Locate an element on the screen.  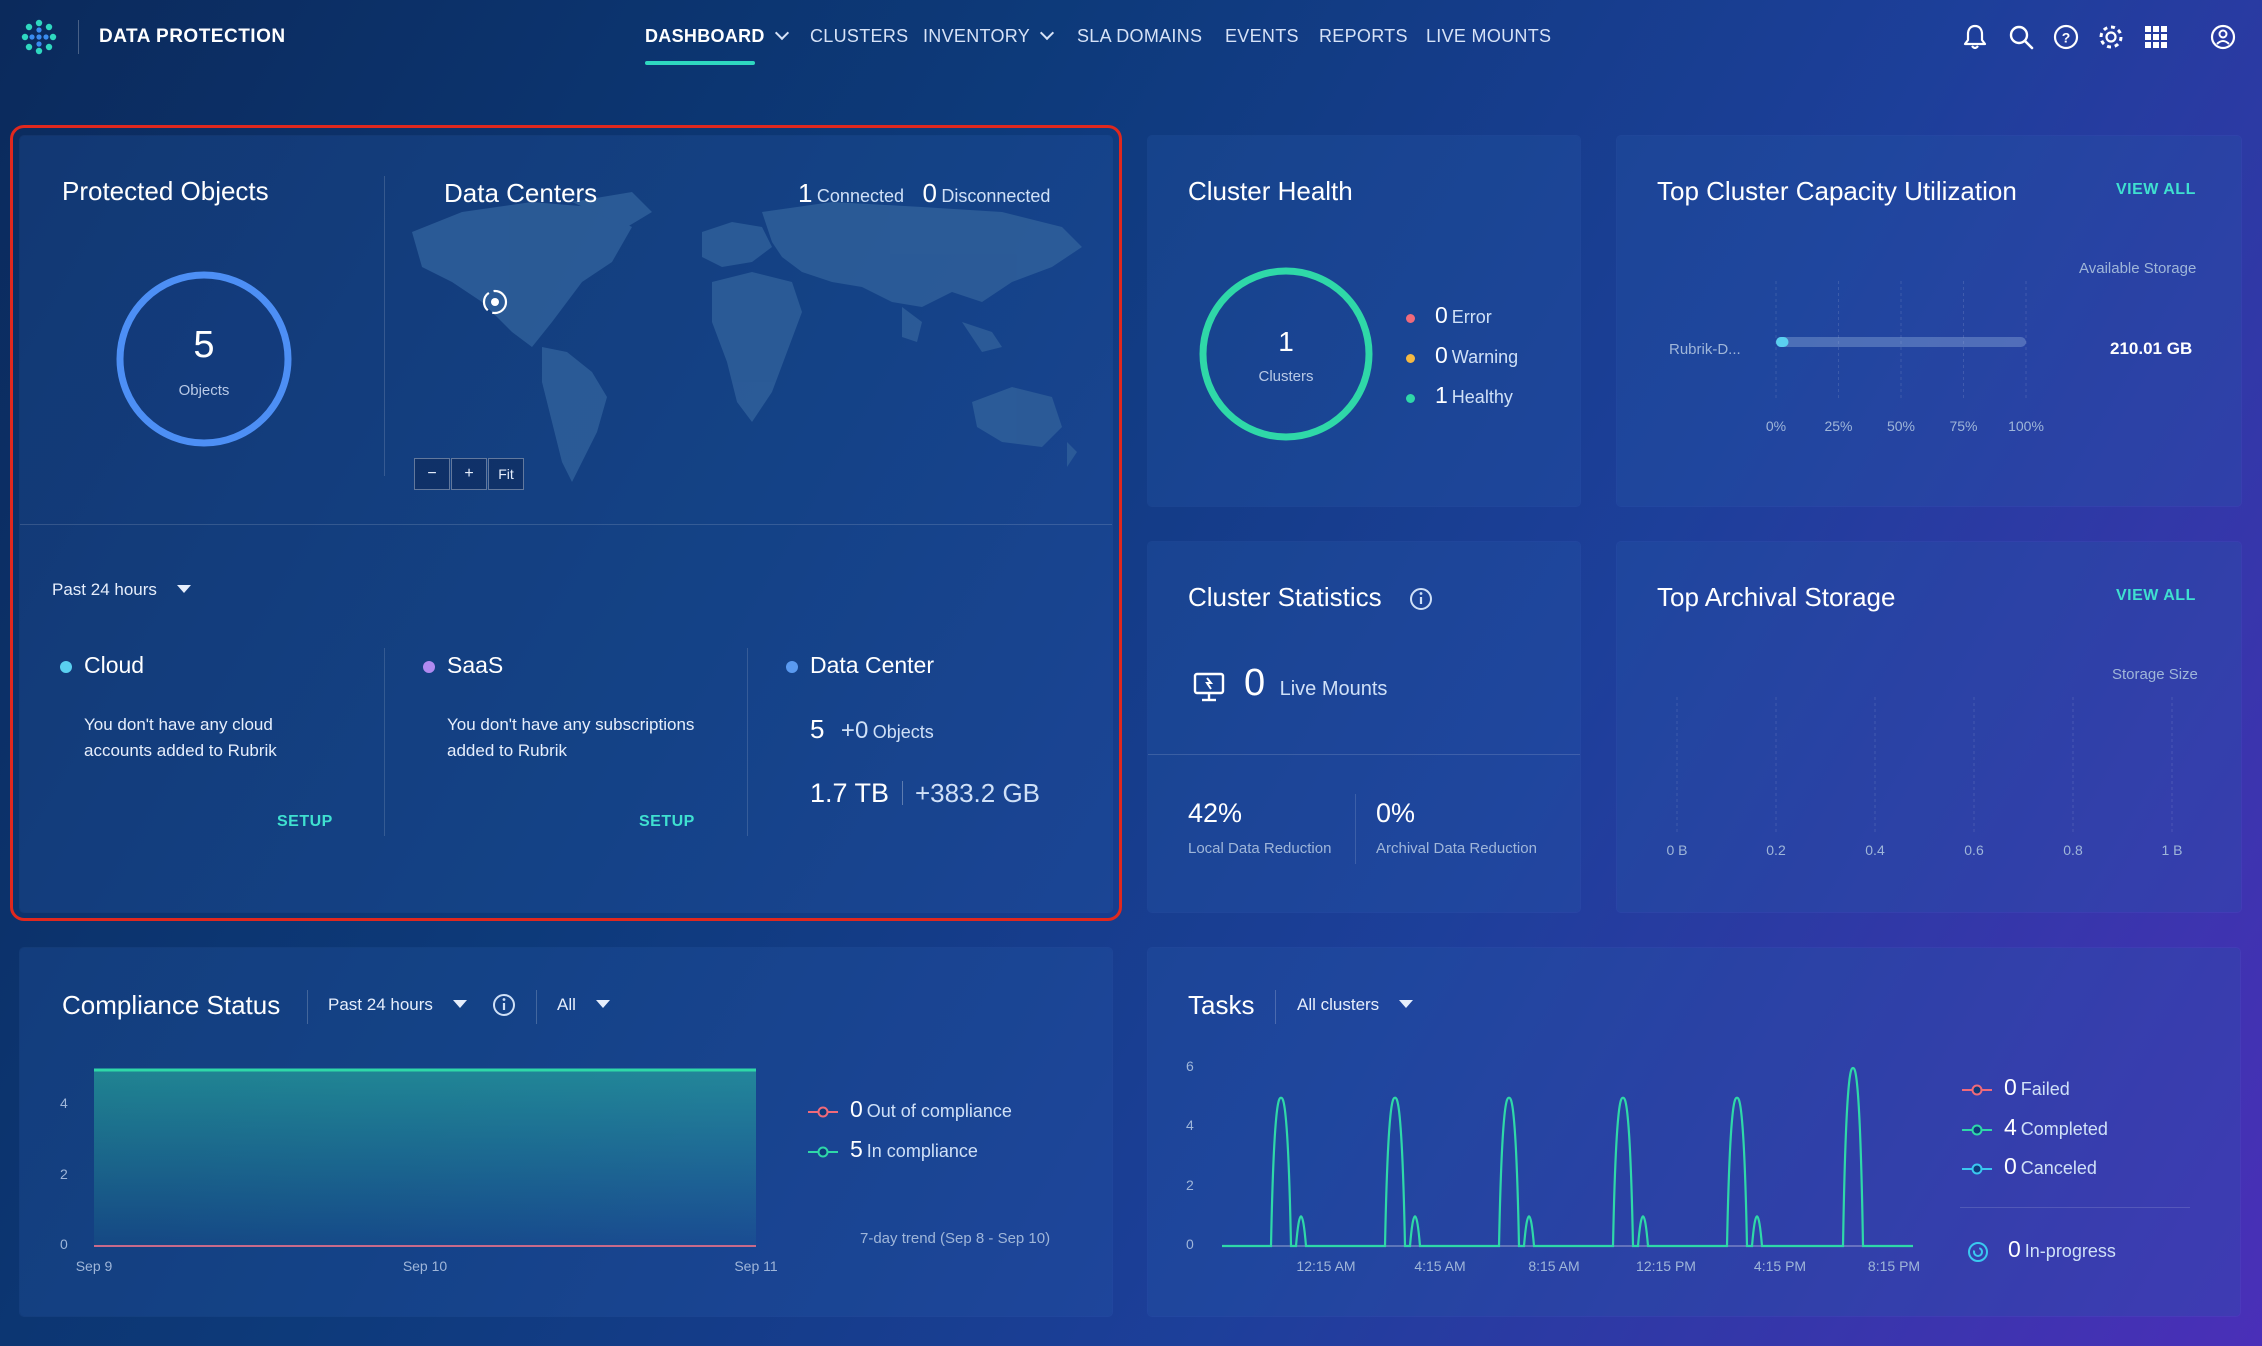
completed-legend-icon is located at coordinates (1977, 1130).